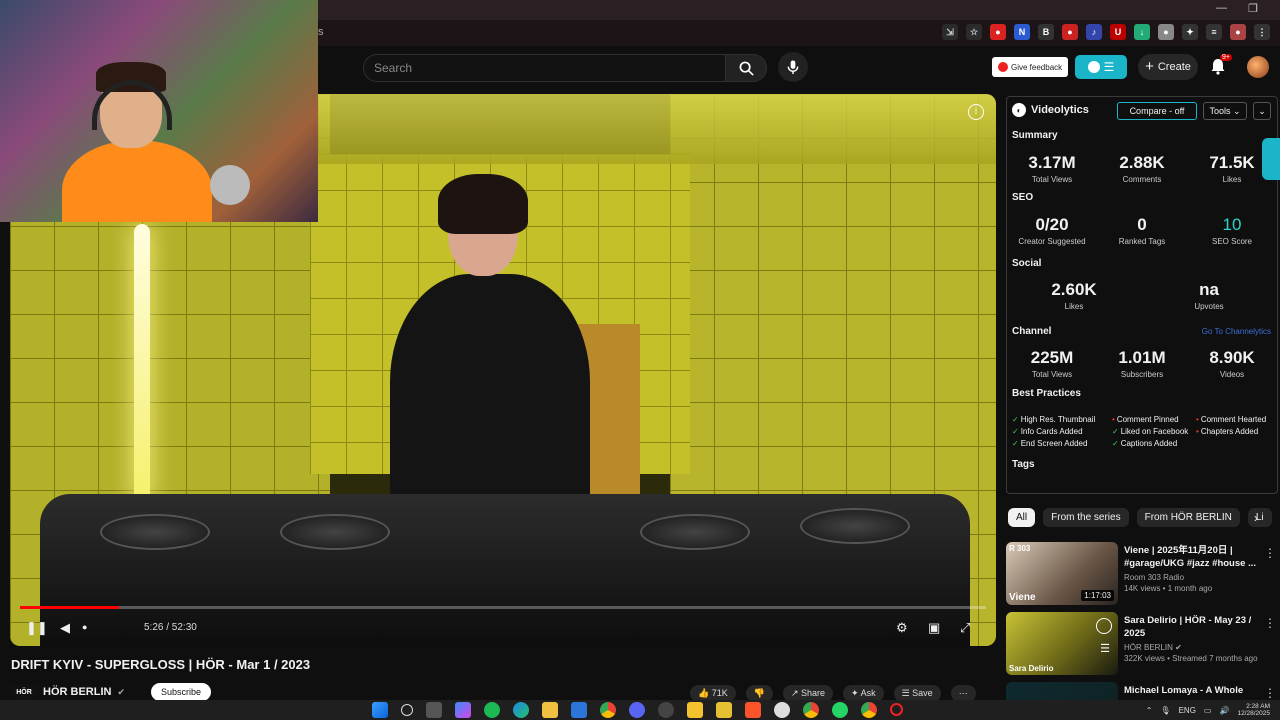 The image size is (1280, 720). What do you see at coordinates (608, 710) in the screenshot?
I see `chrome-icon` at bounding box center [608, 710].